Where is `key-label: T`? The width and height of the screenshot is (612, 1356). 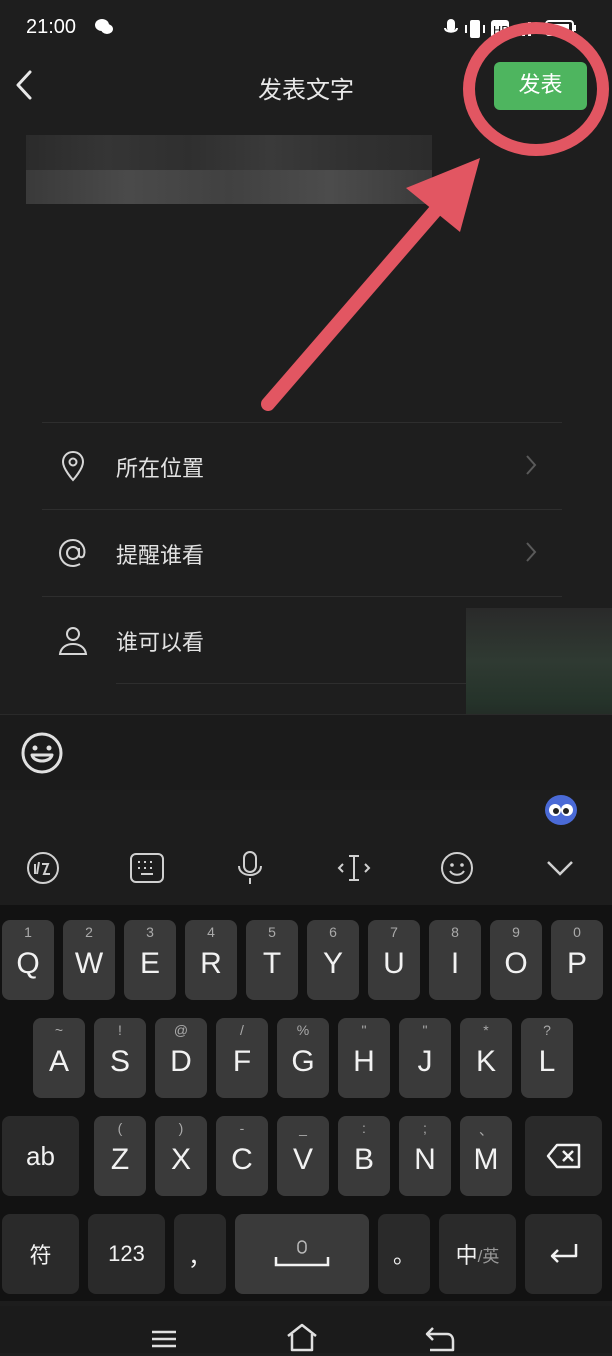 key-label: T is located at coordinates (272, 963).